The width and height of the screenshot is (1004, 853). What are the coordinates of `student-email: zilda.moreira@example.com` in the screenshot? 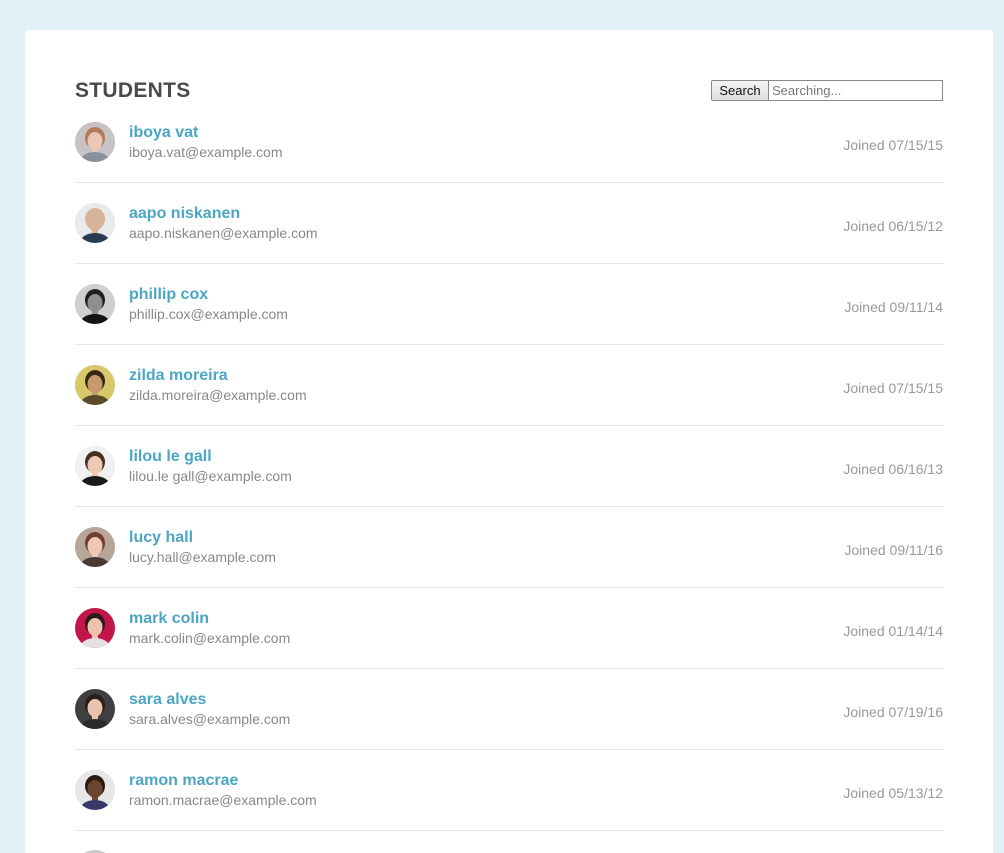 It's located at (218, 395).